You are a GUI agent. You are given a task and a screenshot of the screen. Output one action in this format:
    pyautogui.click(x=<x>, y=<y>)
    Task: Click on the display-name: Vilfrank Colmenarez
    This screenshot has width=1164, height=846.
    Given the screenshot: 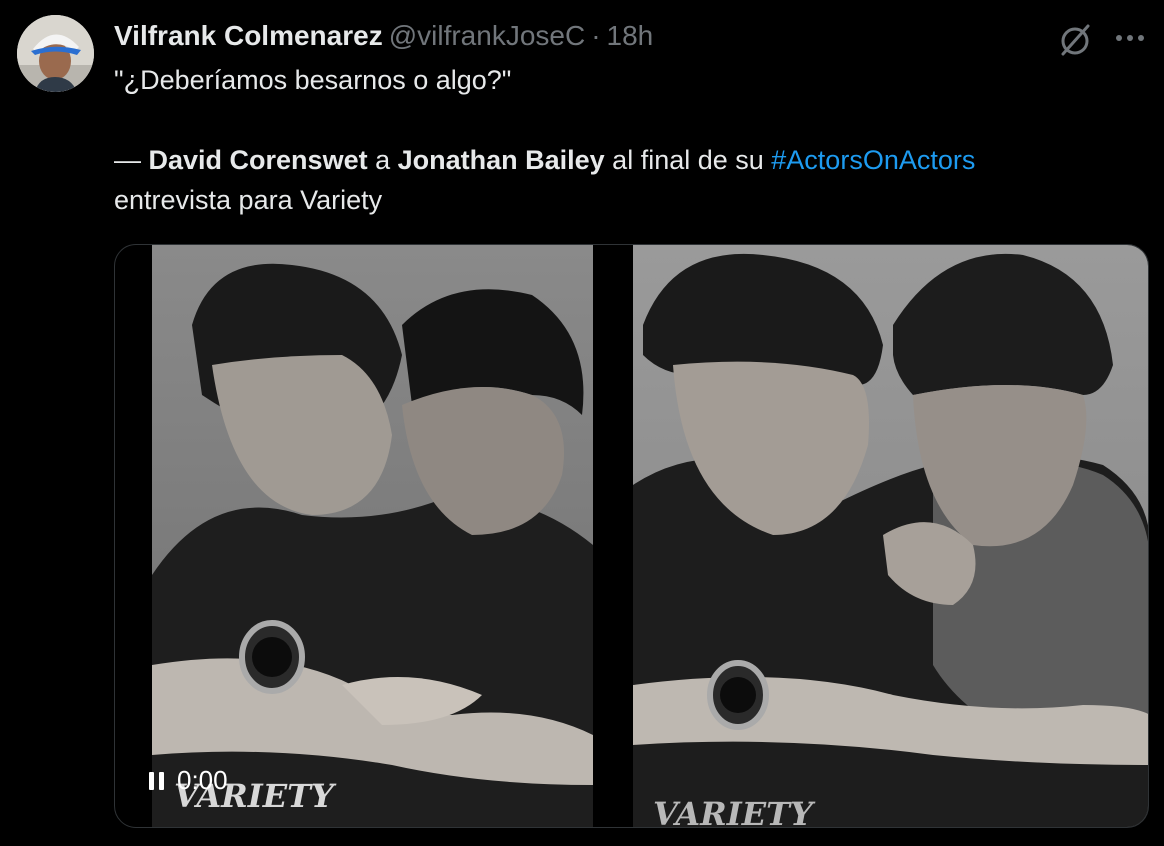 What is the action you would take?
    pyautogui.click(x=248, y=36)
    